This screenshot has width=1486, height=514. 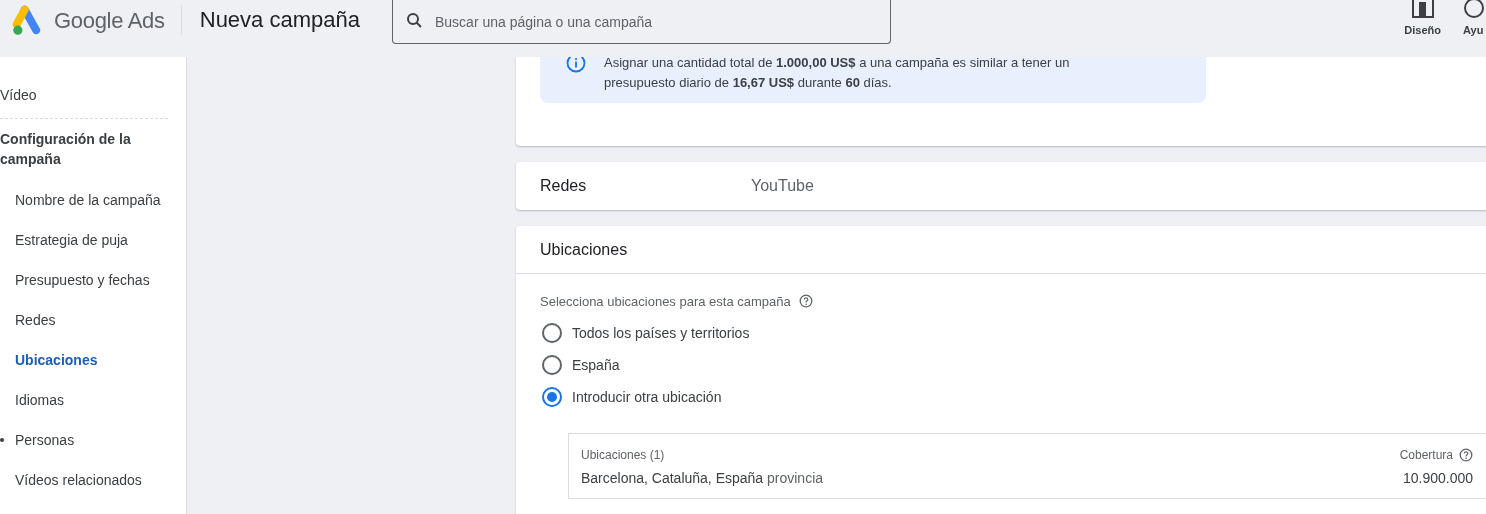 What do you see at coordinates (109, 21) in the screenshot?
I see `product-name: Google Ads` at bounding box center [109, 21].